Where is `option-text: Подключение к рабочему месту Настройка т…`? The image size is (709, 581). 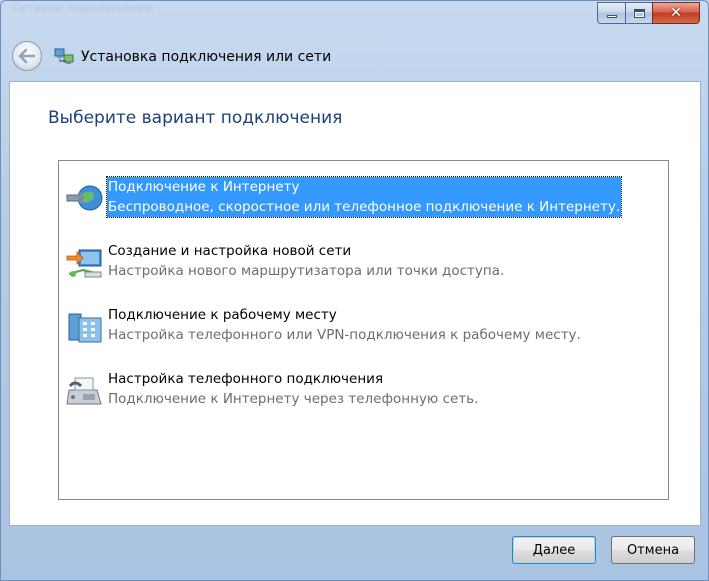
option-text: Подключение к рабочему месту Настройка т… is located at coordinates (344, 325).